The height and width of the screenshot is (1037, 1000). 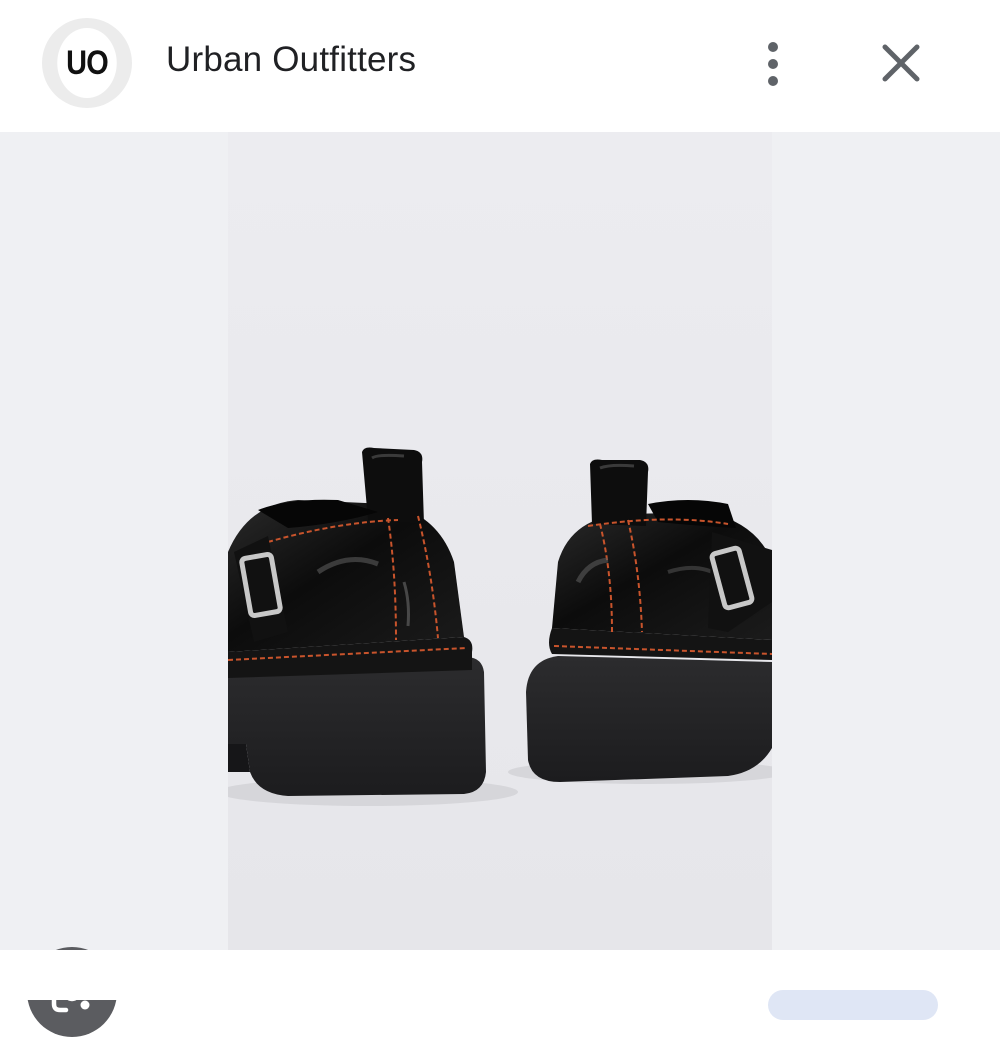 I want to click on more-vert-icon, so click(x=773, y=47).